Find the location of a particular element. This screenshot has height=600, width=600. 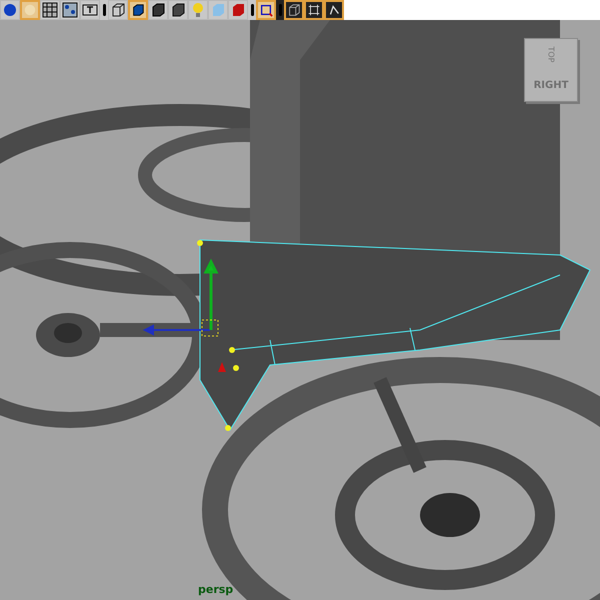

view-cube-front-label: RIGHT is located at coordinates (551, 85).